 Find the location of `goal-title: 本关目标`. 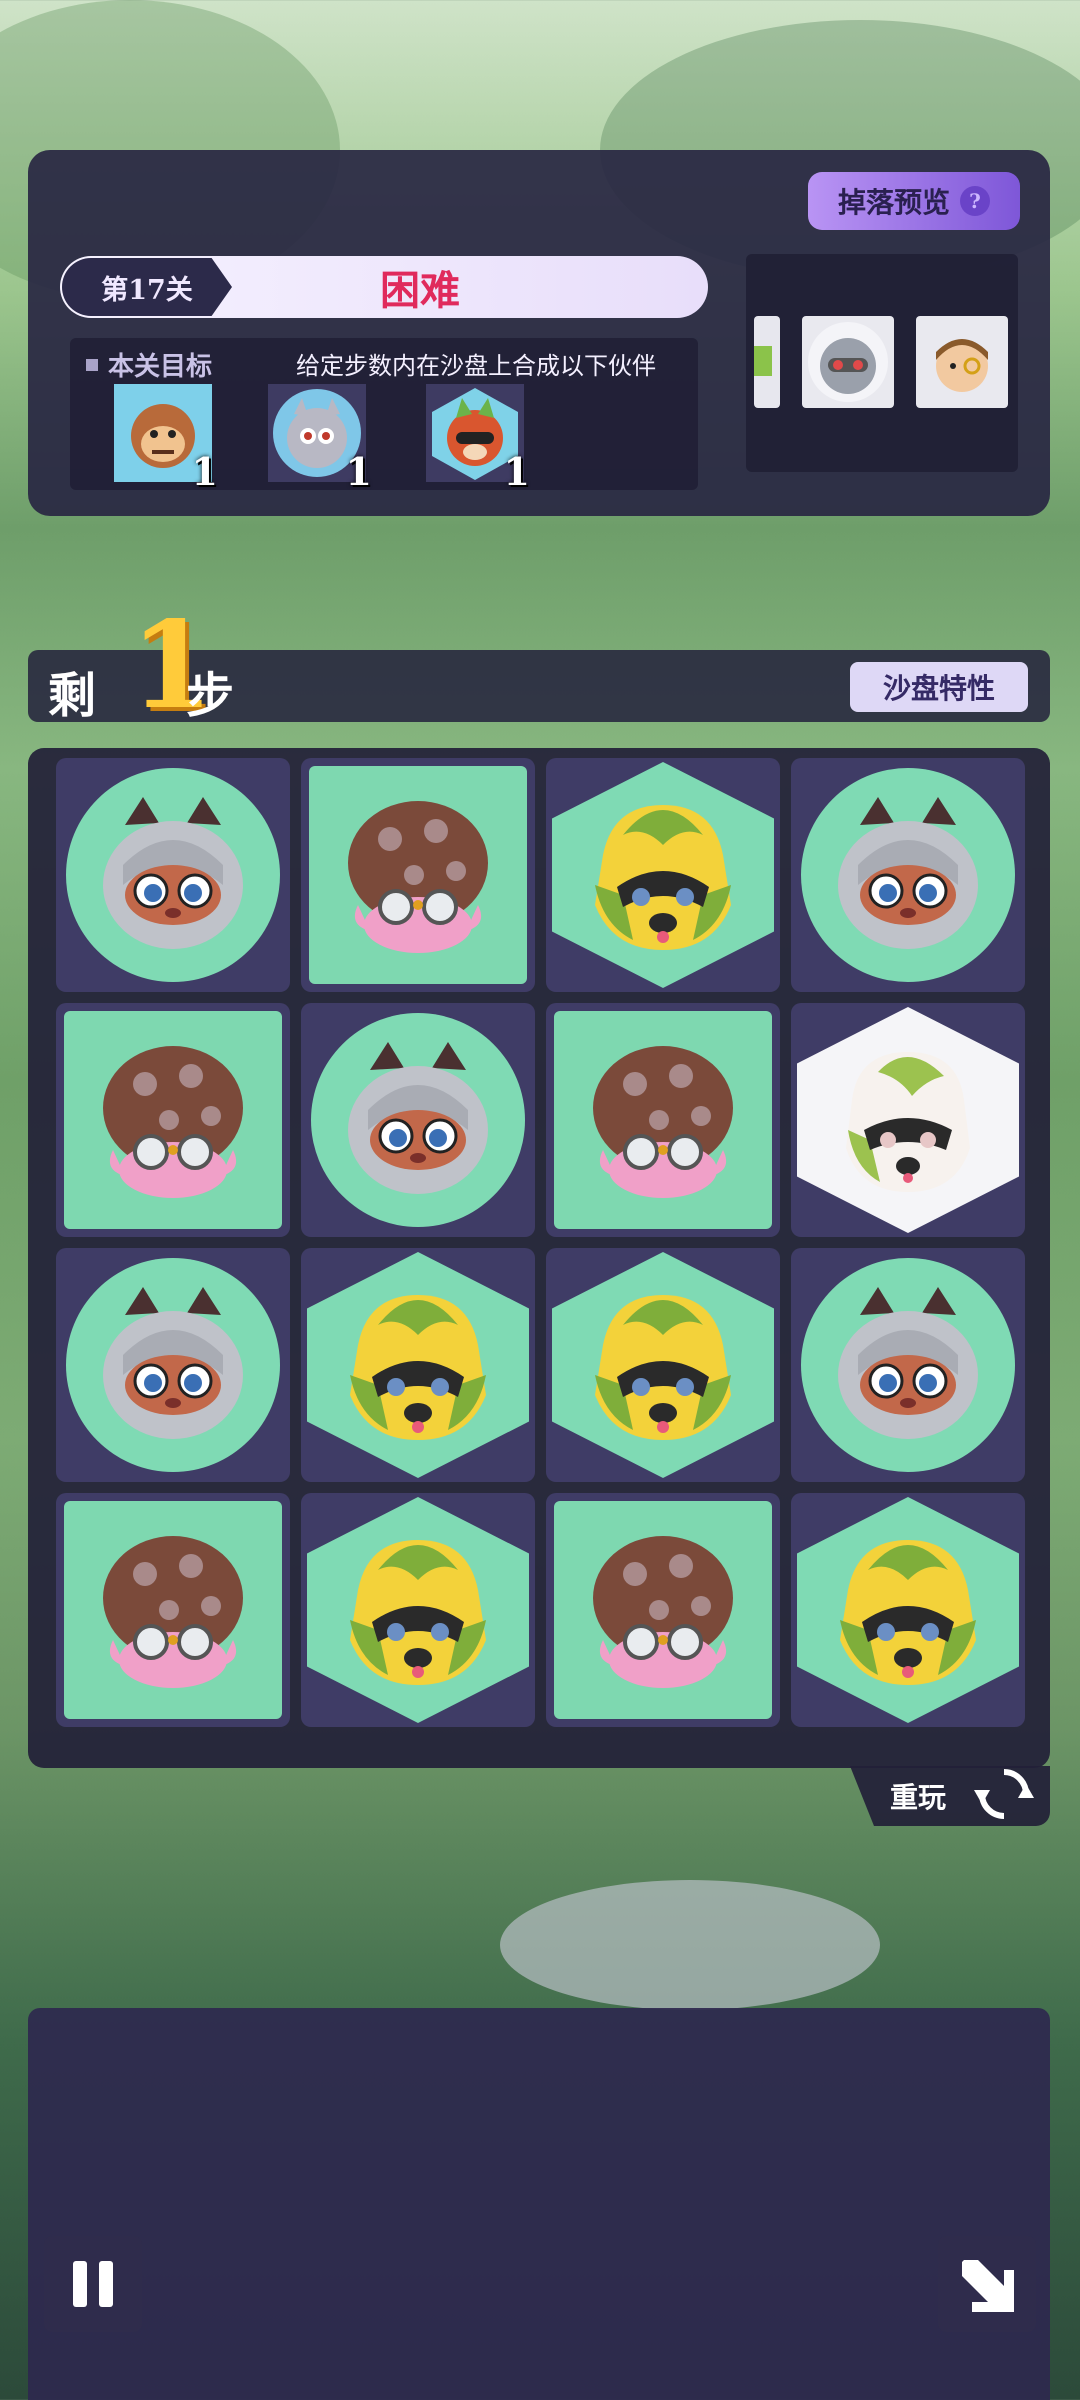

goal-title: 本关目标 is located at coordinates (149, 364).